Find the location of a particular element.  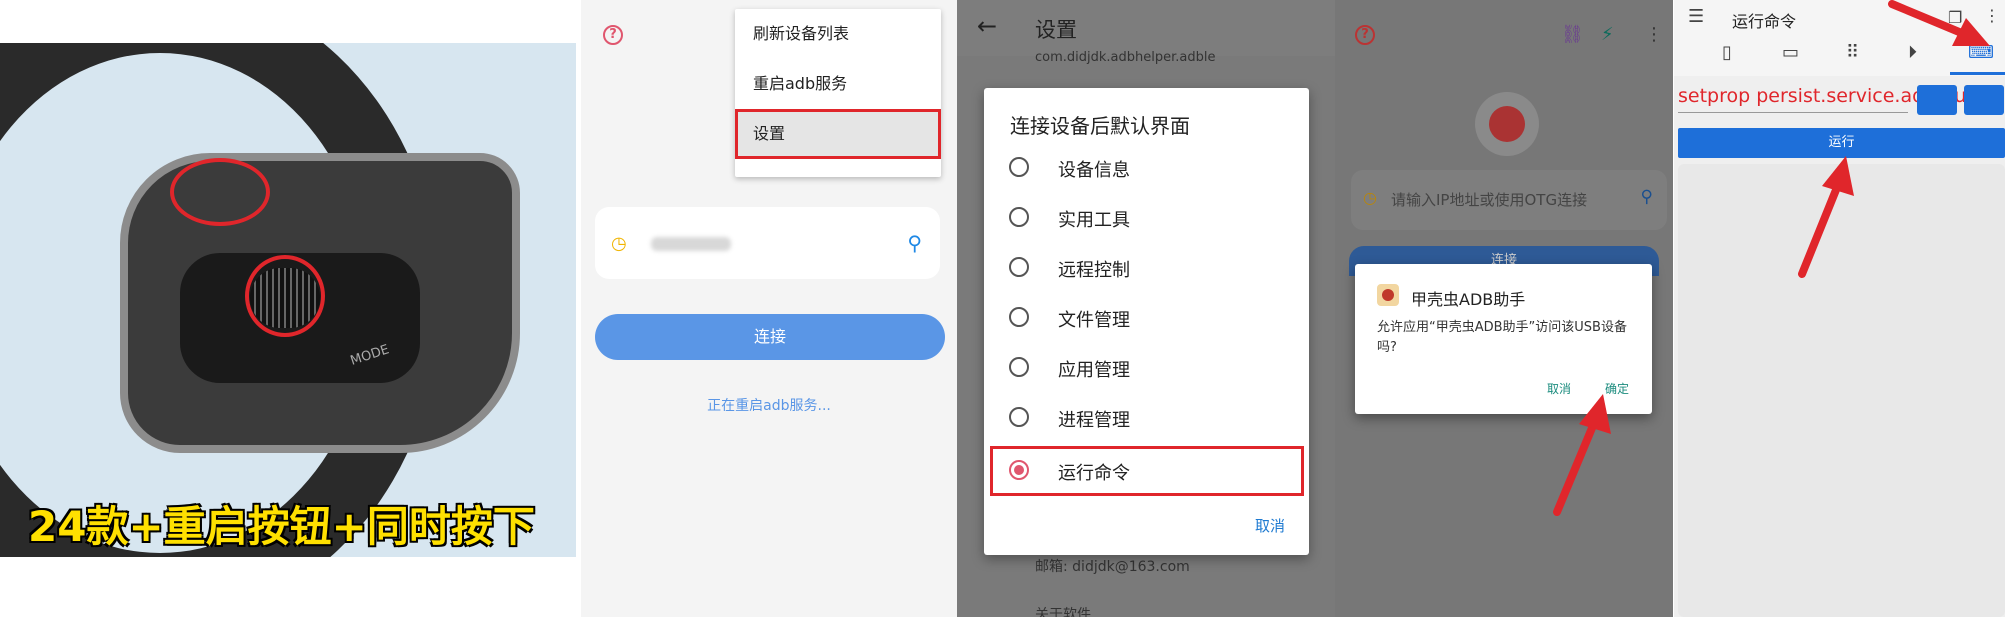

ip-input-card: ◷ 请输入IP地址或使用OTG连接 ⚲ is located at coordinates (1509, 200).